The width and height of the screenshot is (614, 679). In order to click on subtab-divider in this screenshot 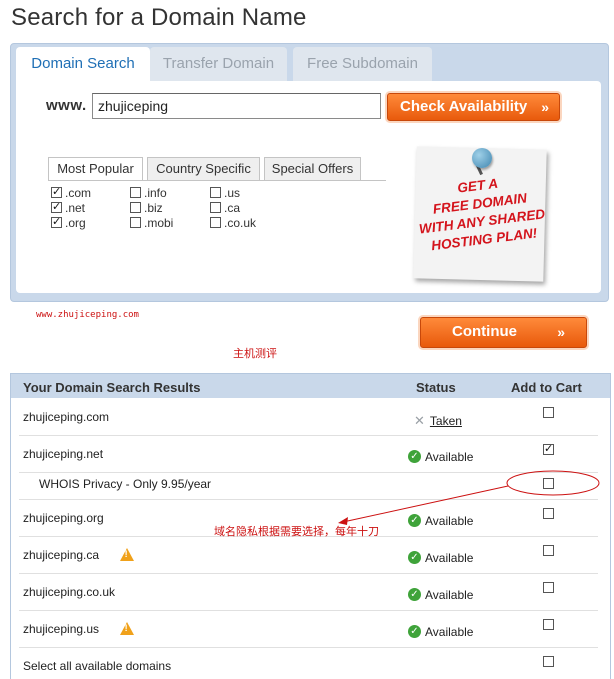, I will do `click(217, 180)`.